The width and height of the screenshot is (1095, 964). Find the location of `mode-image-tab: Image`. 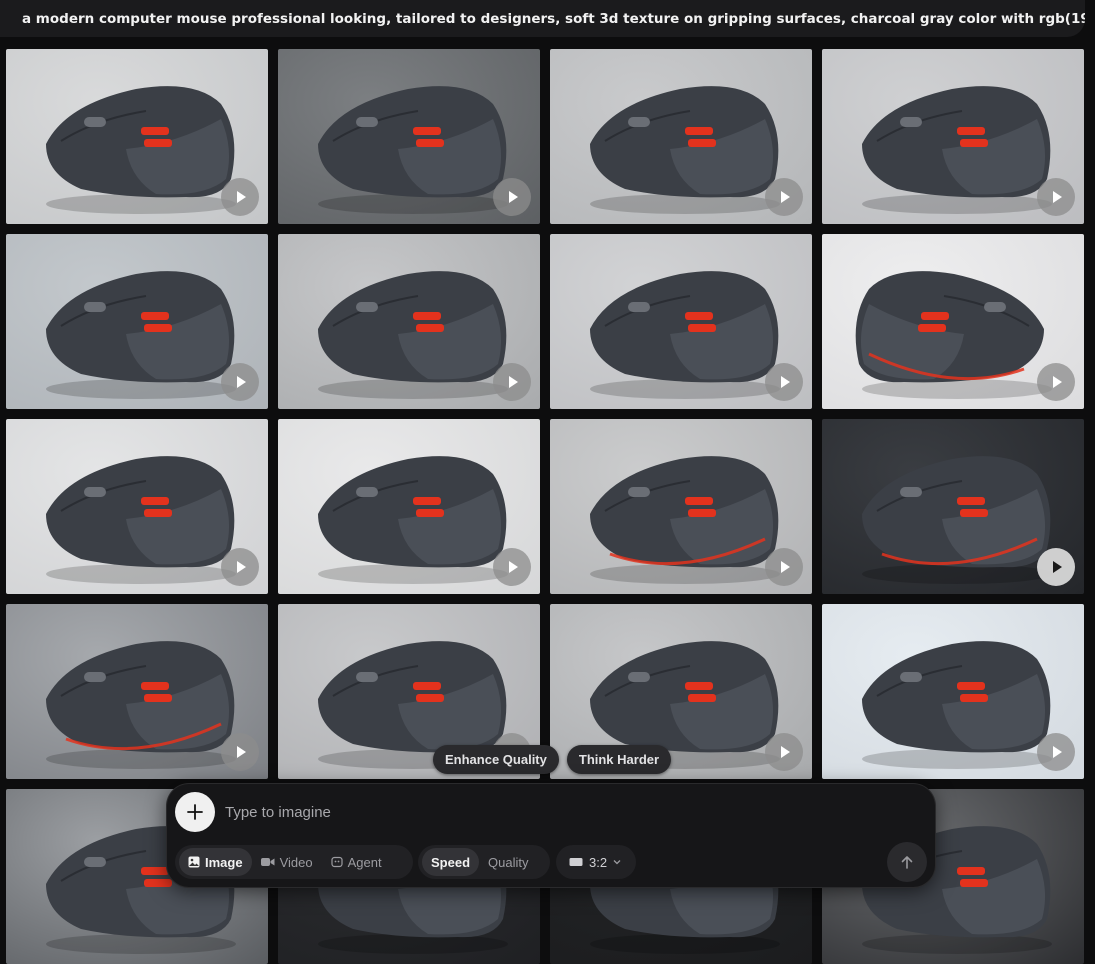

mode-image-tab: Image is located at coordinates (215, 862).